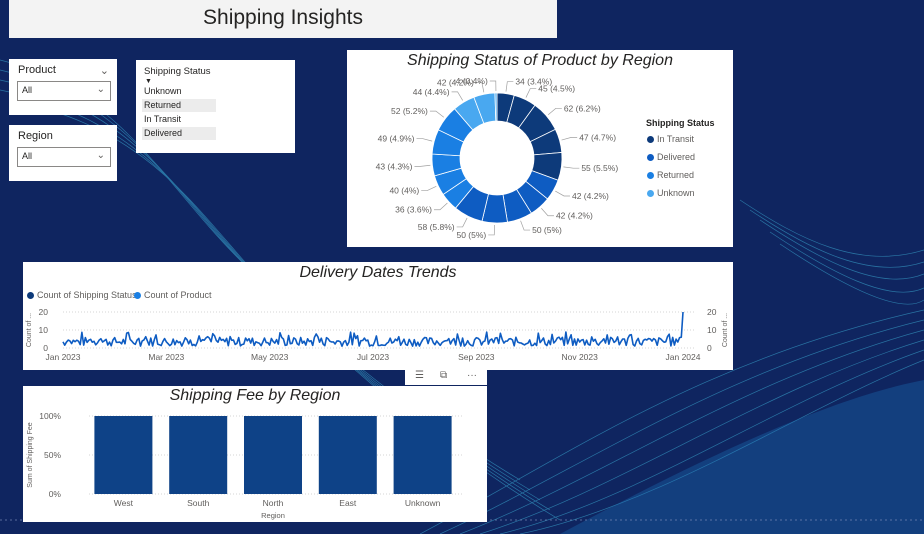  I want to click on focus-mode-icon: ⧉, so click(443, 375).